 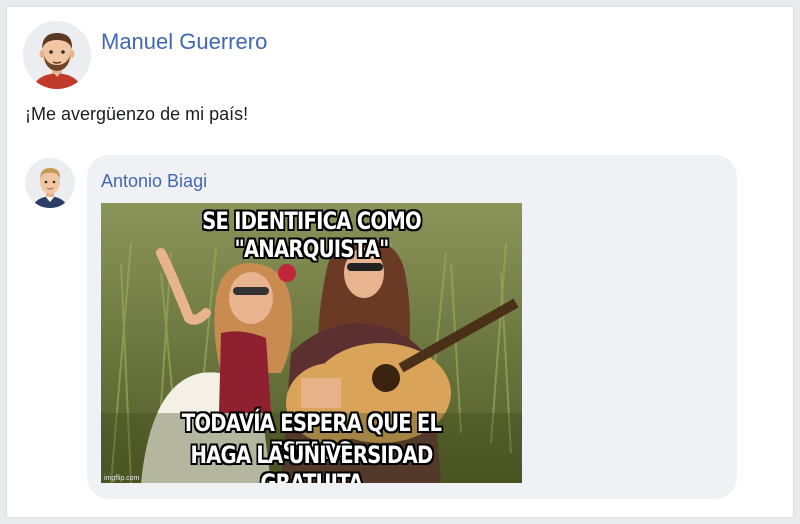 I want to click on comment-author-link: Antonio Biagi, so click(x=154, y=181).